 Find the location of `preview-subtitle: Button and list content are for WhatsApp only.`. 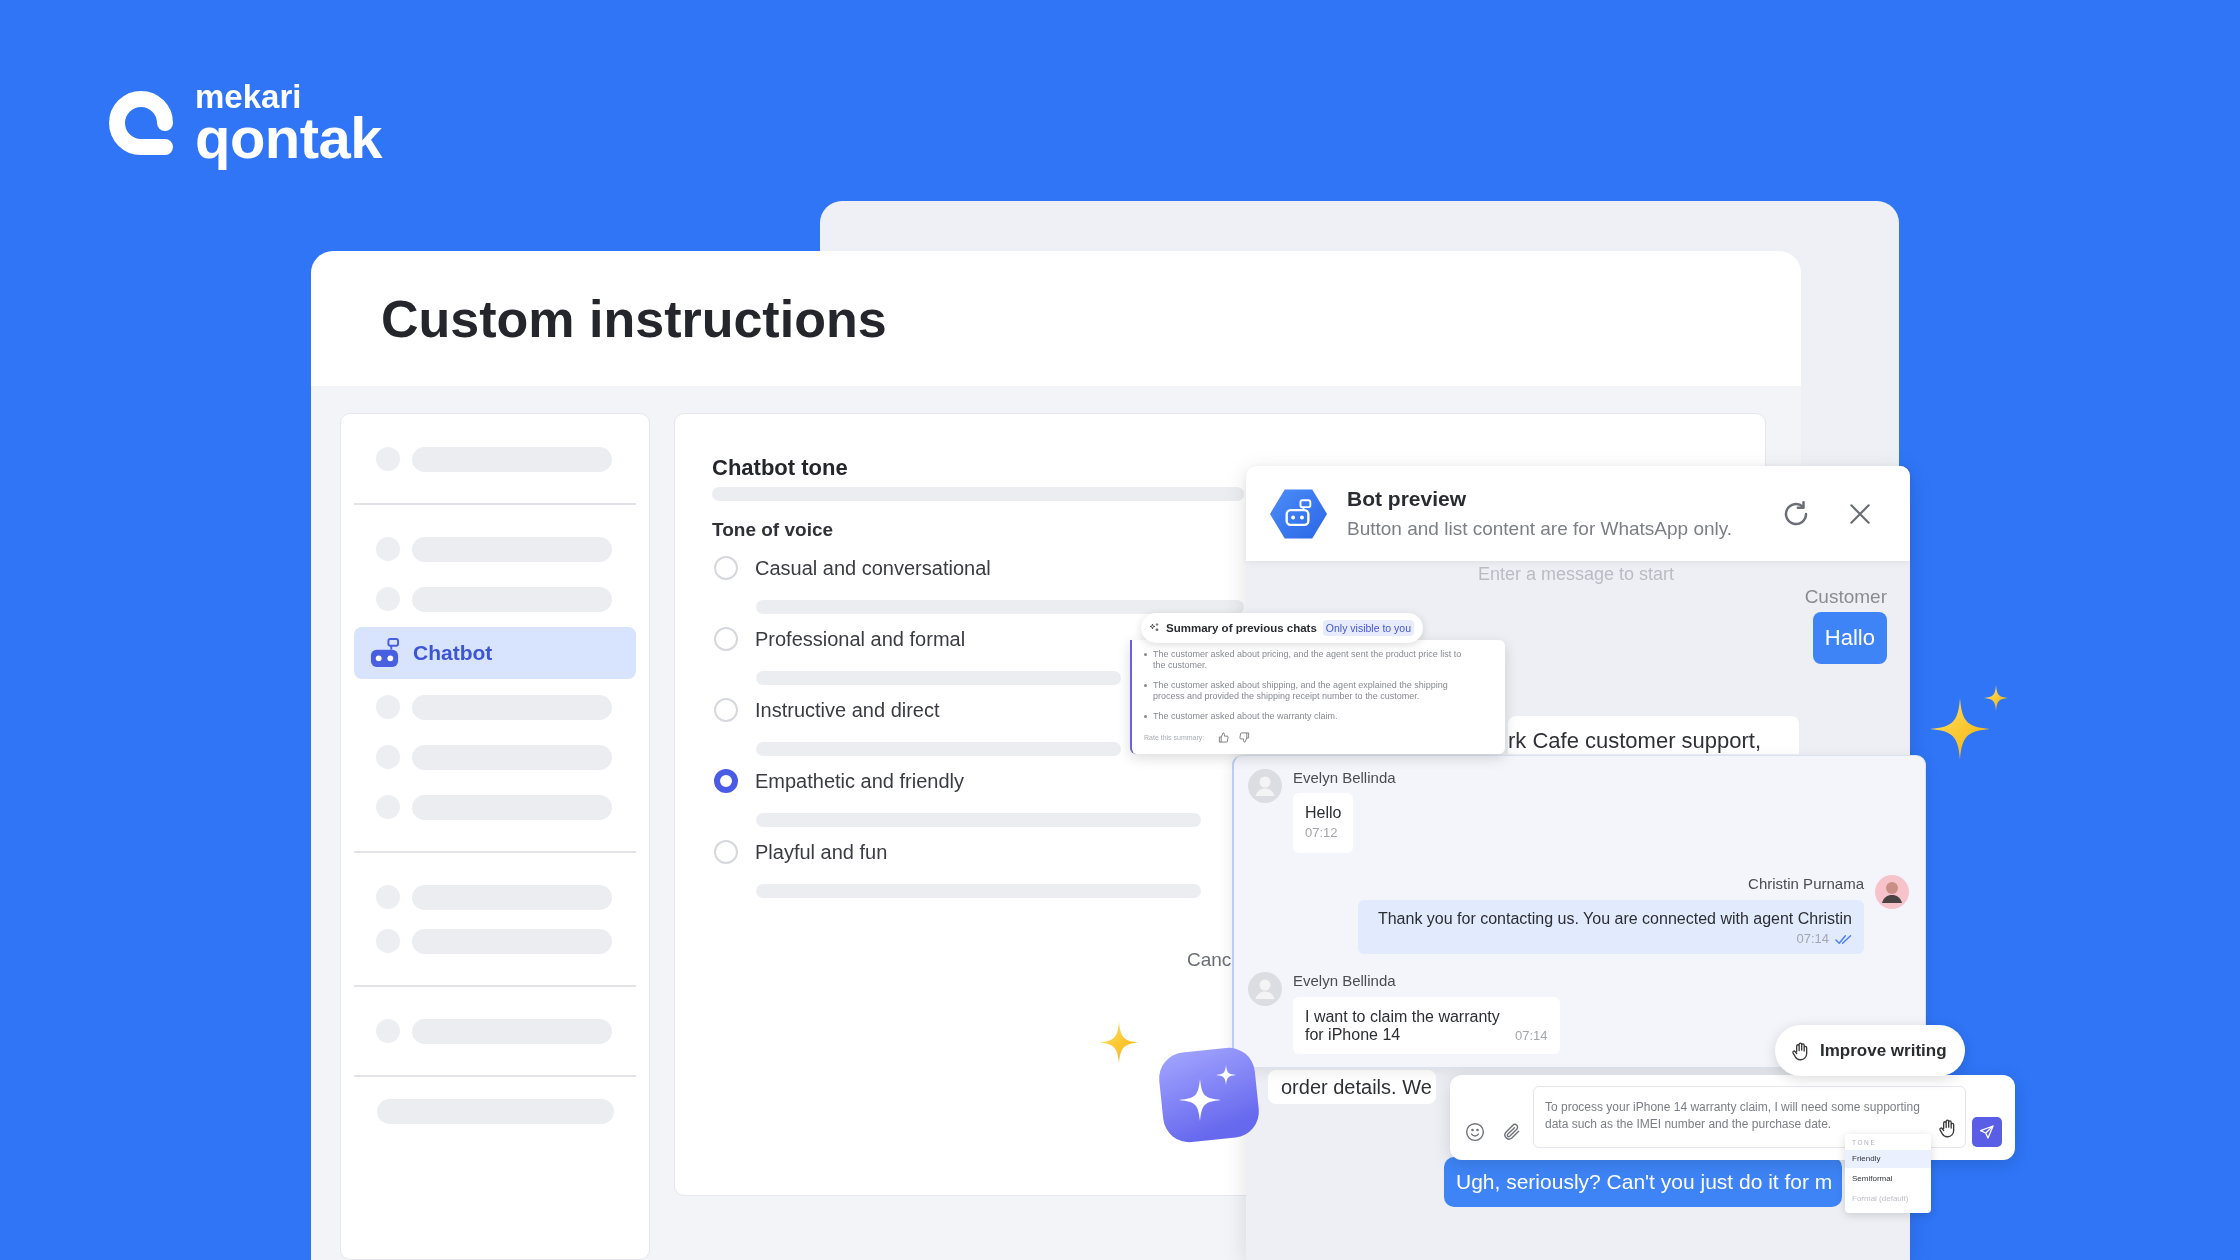

preview-subtitle: Button and list content are for WhatsApp only. is located at coordinates (1540, 529).